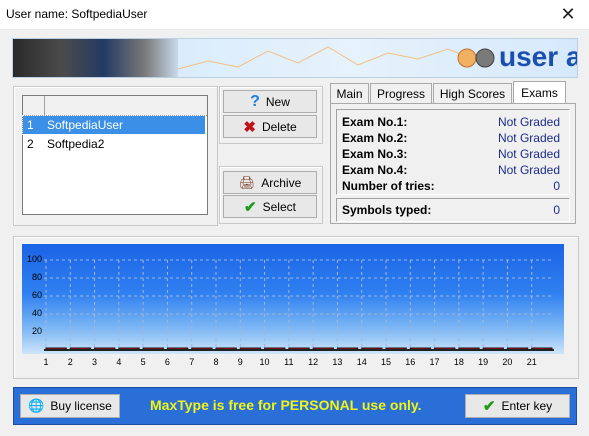  Describe the element at coordinates (36, 295) in the screenshot. I see `y-tick-label: 60` at that location.